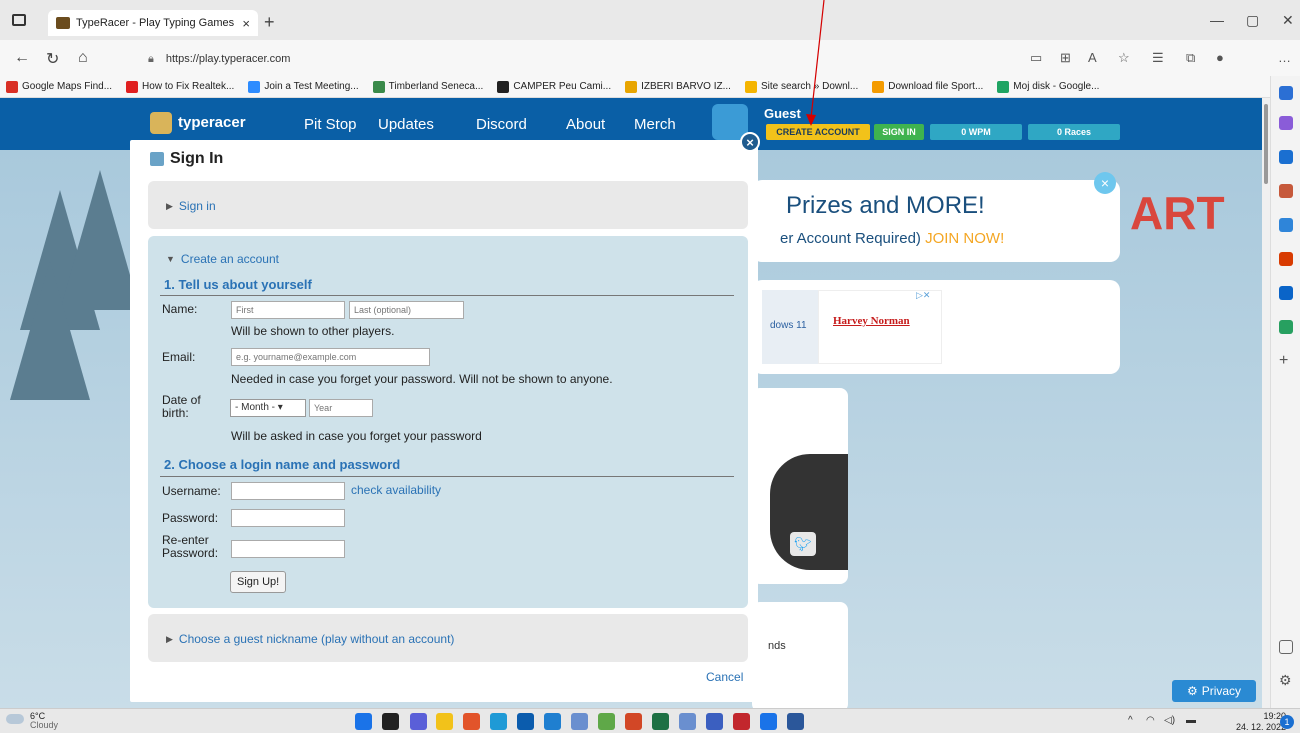  I want to click on new-tab-button: +, so click(269, 22).